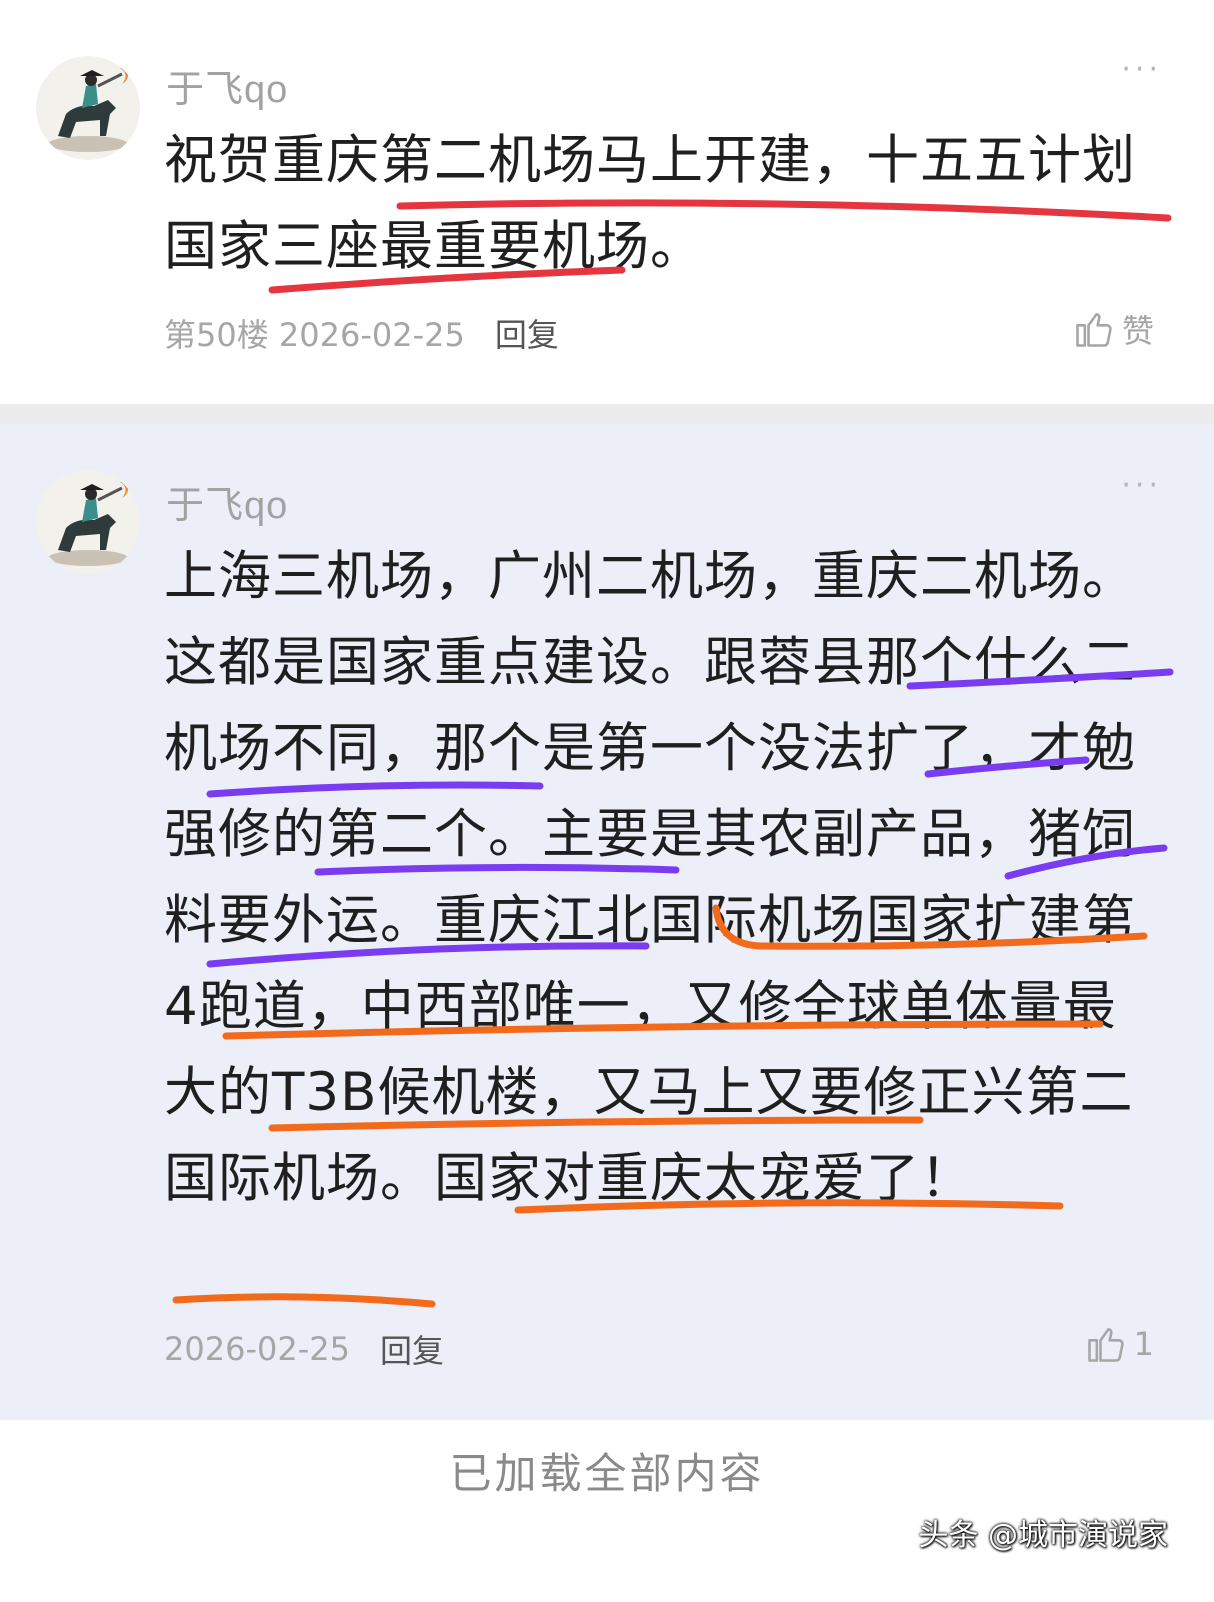  What do you see at coordinates (650, 203) in the screenshot?
I see `comment-text: 祝贺重庆第二机场马上开建，十五五计划国家三座最重要机场。` at bounding box center [650, 203].